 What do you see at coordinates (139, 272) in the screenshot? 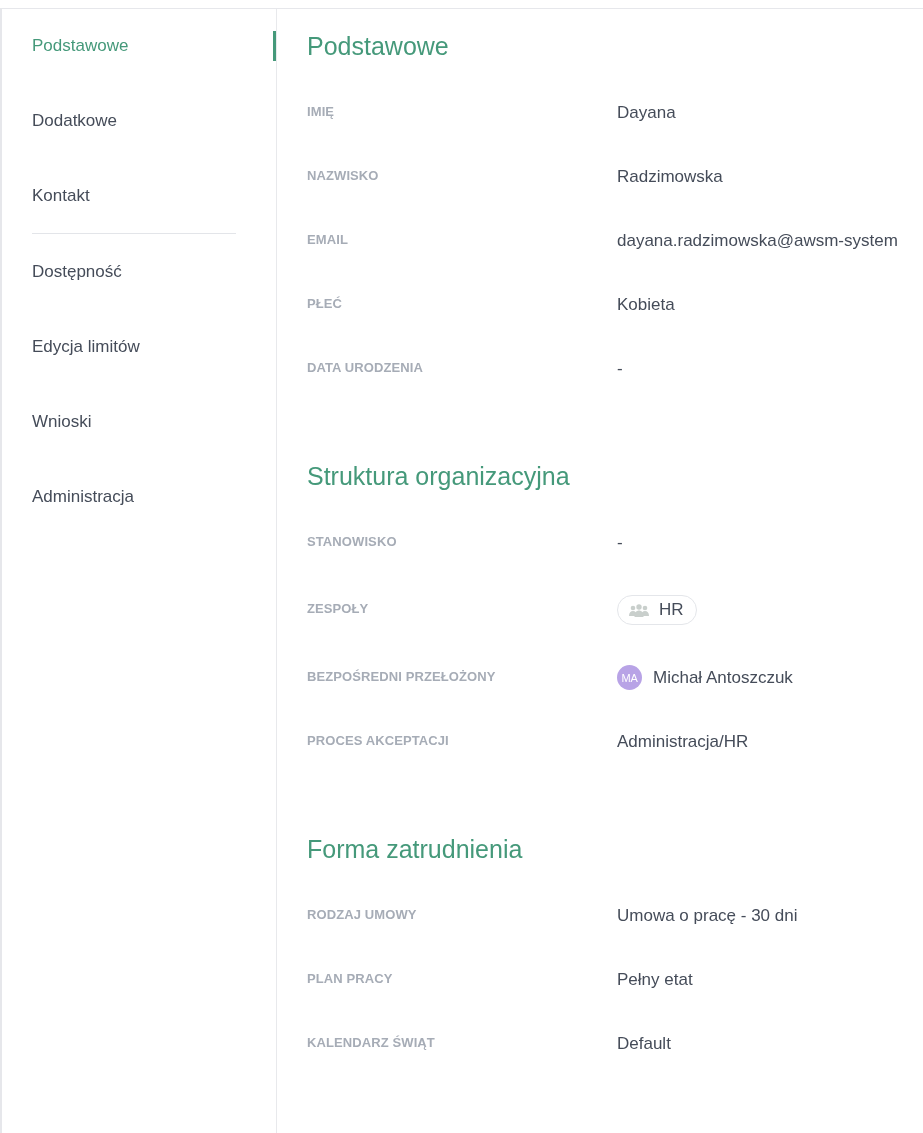
I see `sidebar-item: Dostępność` at bounding box center [139, 272].